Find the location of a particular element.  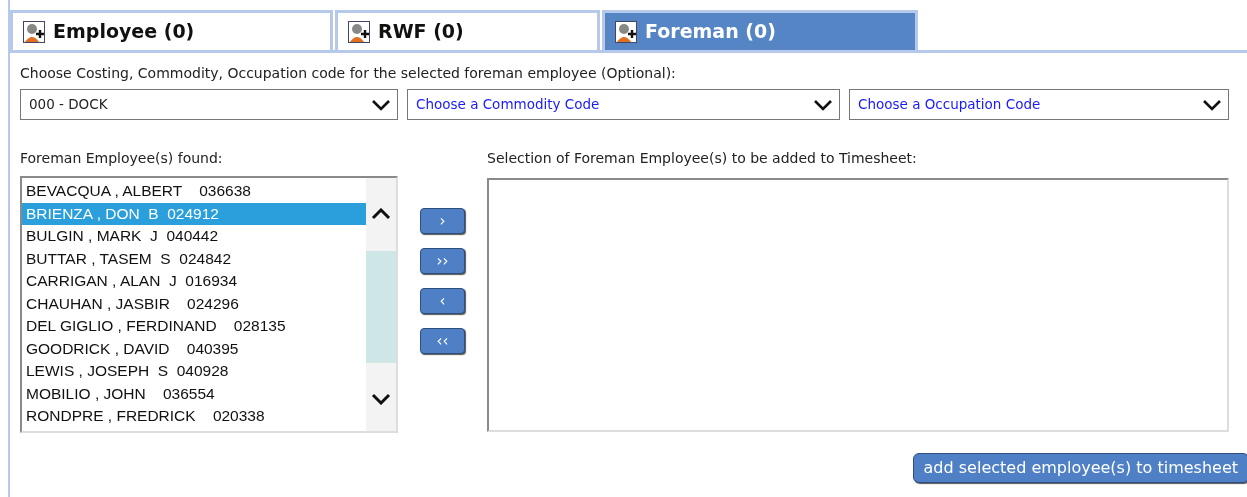

scrollbar is located at coordinates (381, 304).